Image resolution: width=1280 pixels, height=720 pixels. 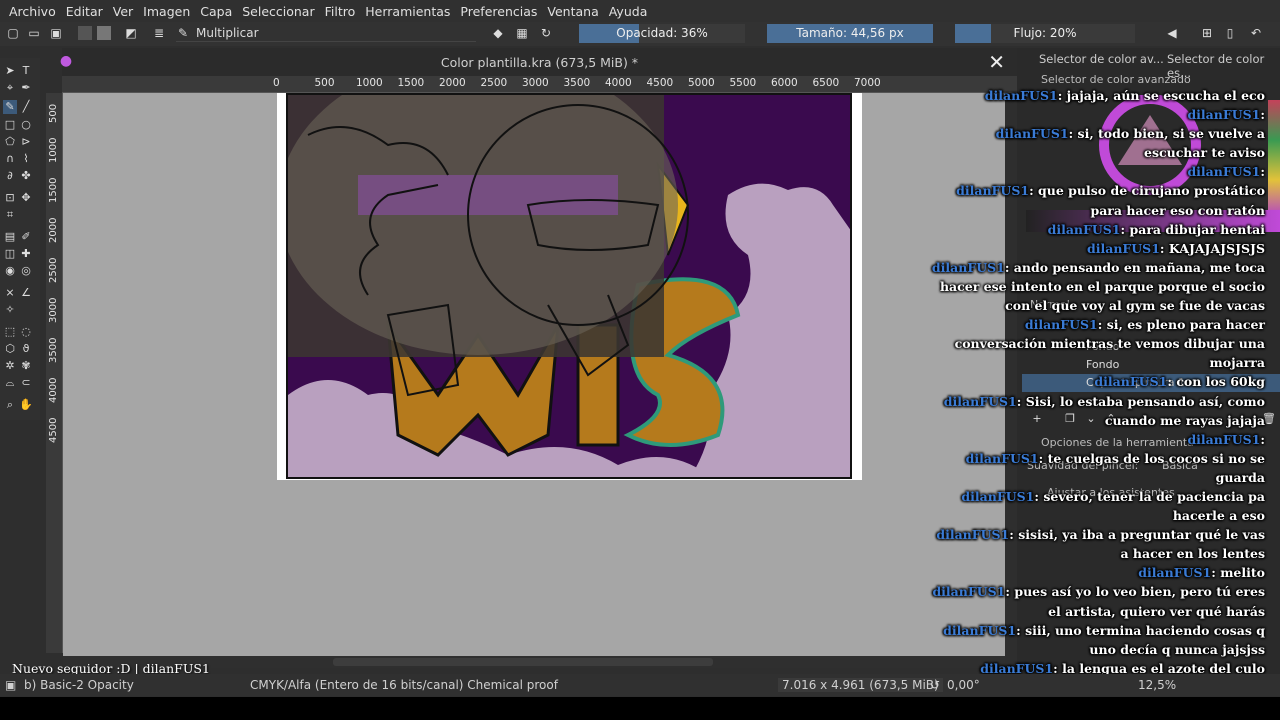 What do you see at coordinates (278, 11) in the screenshot?
I see `menu-item: Seleccionar` at bounding box center [278, 11].